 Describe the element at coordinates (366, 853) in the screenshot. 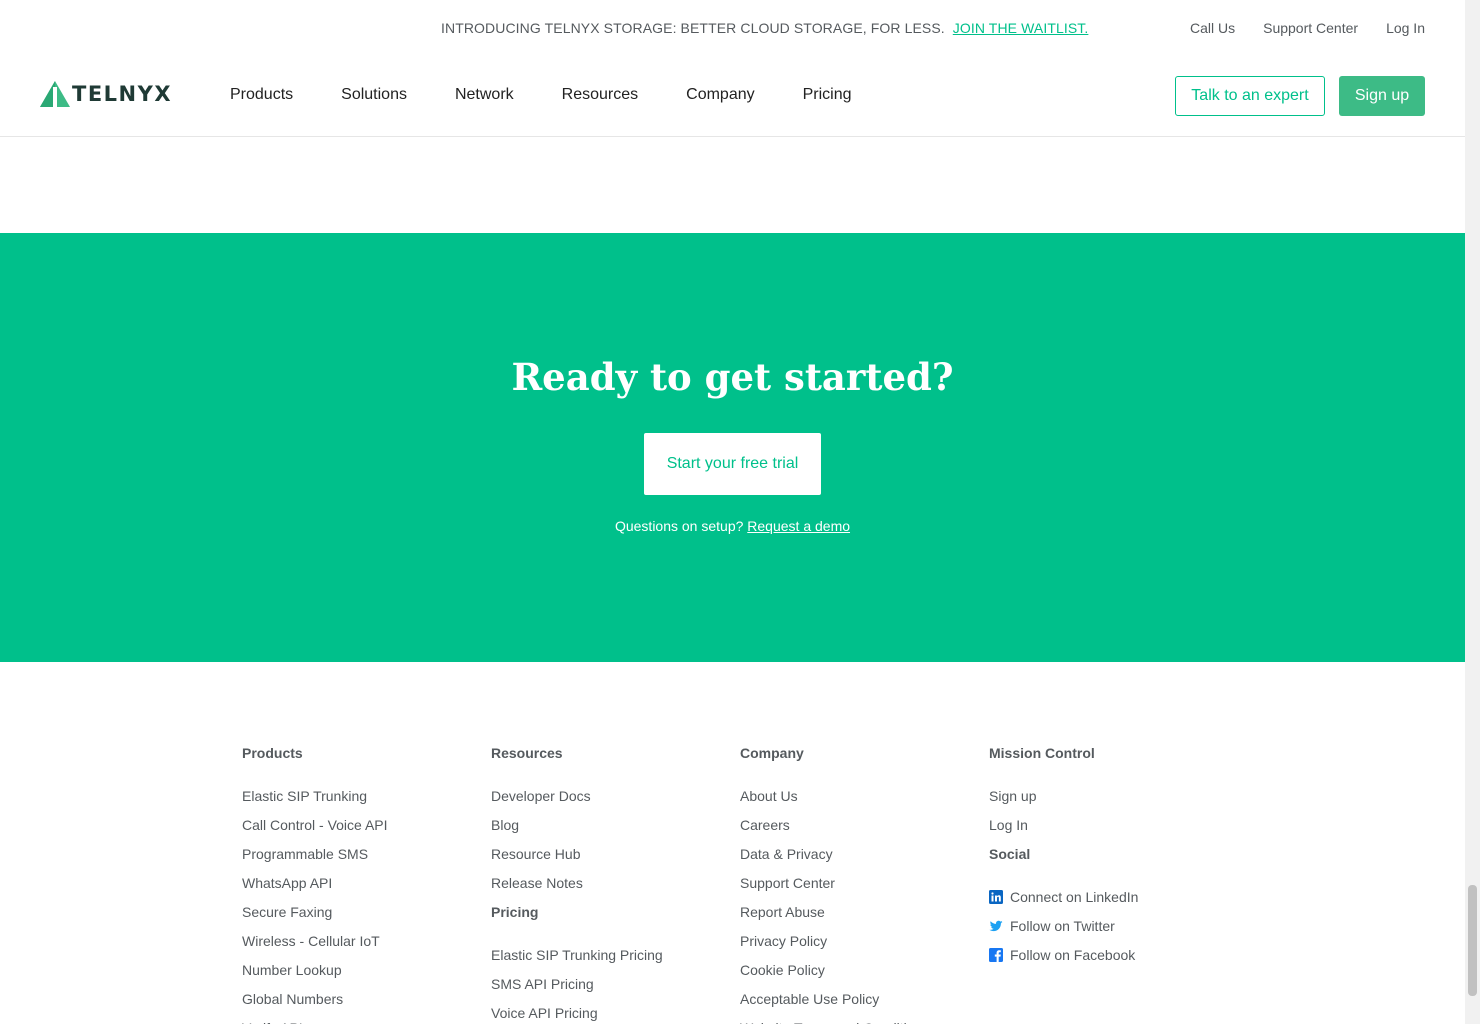

I see `footer-link: Programmable SMS` at that location.